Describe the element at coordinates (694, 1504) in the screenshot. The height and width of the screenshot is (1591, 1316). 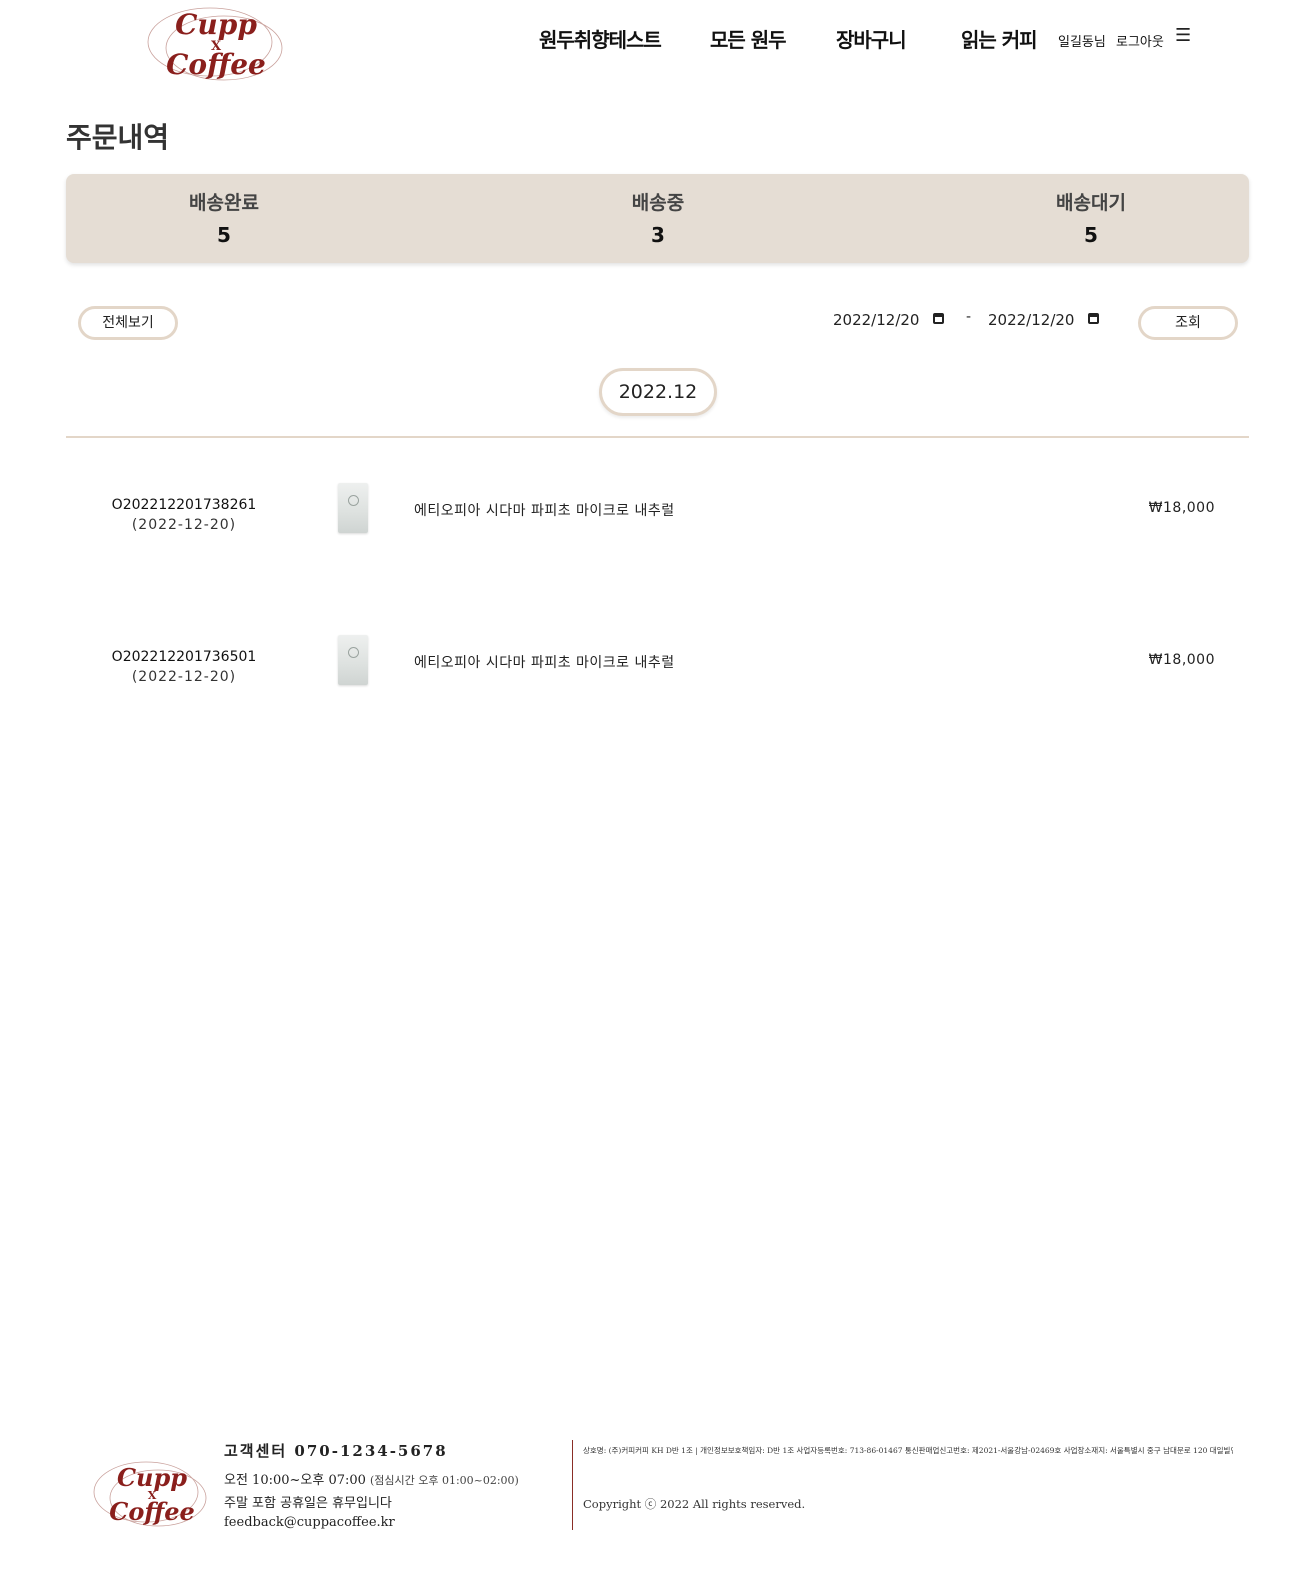
I see `copyright: Copyright ⓒ 2022 All rights reserved.` at that location.